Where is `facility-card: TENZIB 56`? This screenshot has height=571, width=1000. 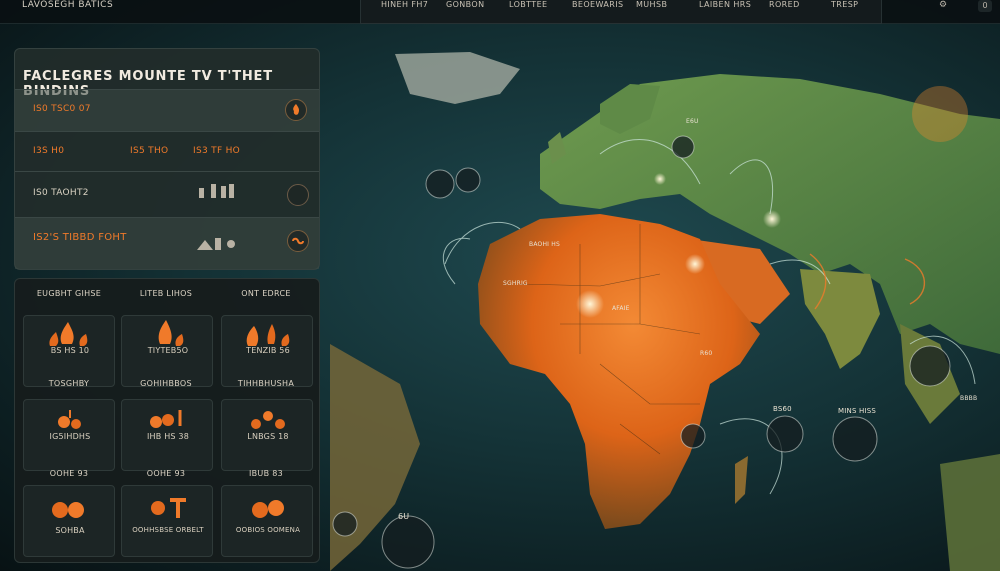 facility-card: TENZIB 56 is located at coordinates (267, 351).